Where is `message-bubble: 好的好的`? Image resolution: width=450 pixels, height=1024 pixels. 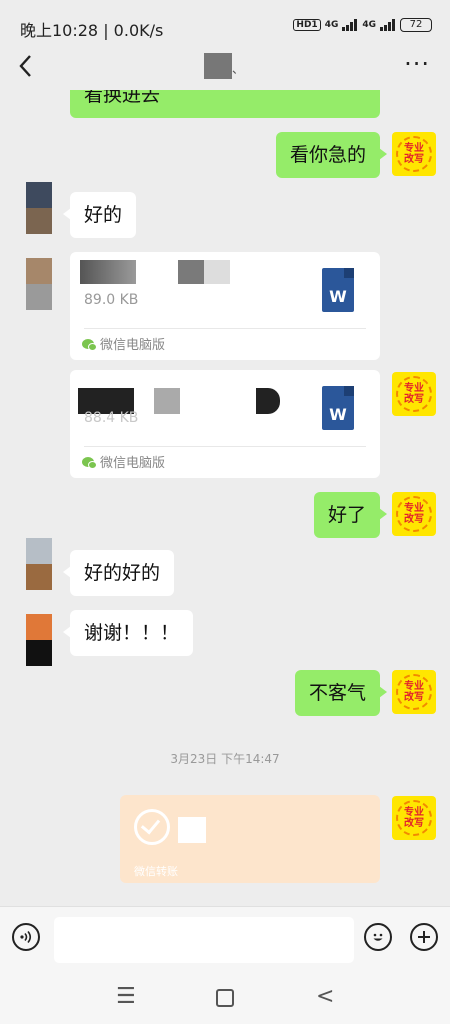 message-bubble: 好的好的 is located at coordinates (118, 573).